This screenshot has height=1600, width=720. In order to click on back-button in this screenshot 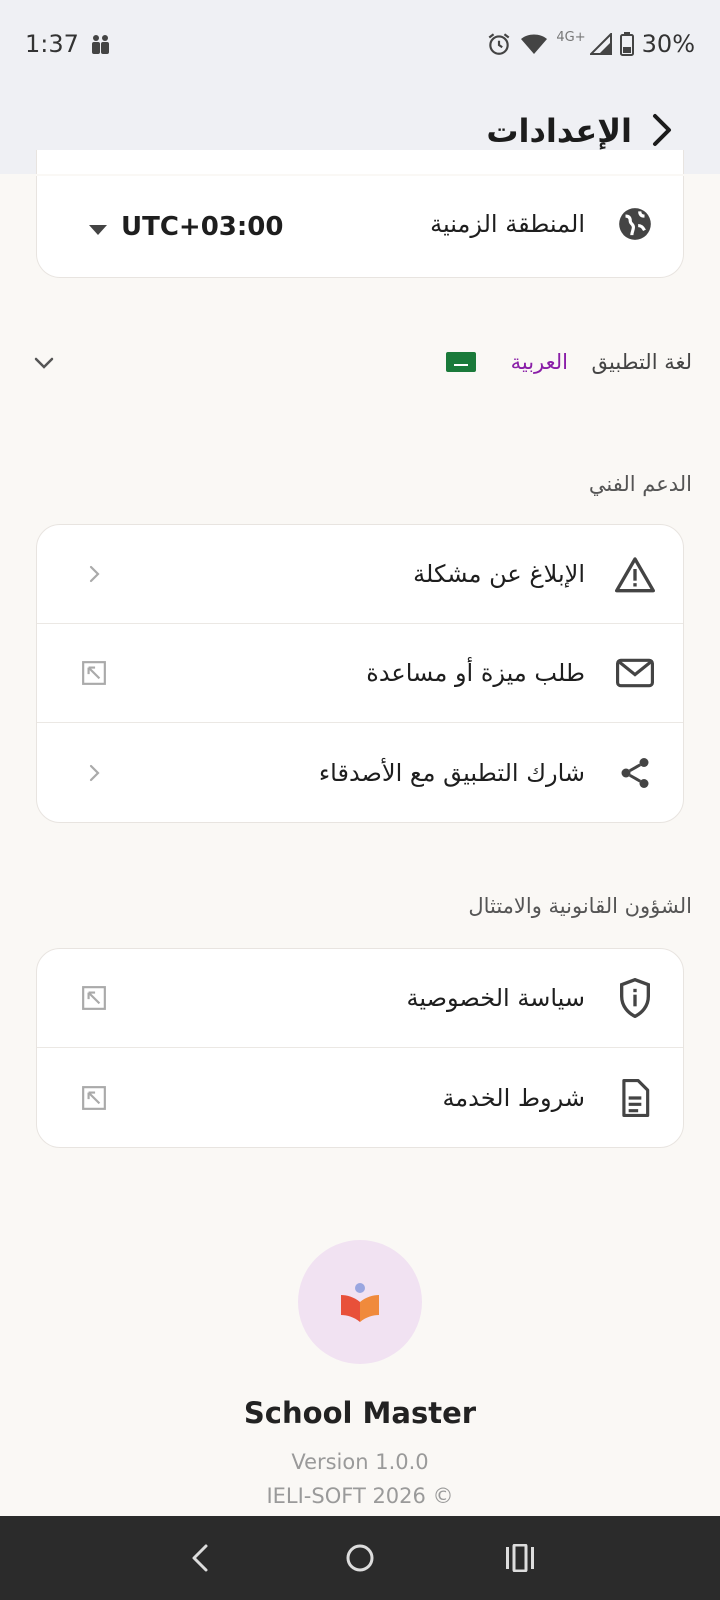, I will do `click(662, 130)`.